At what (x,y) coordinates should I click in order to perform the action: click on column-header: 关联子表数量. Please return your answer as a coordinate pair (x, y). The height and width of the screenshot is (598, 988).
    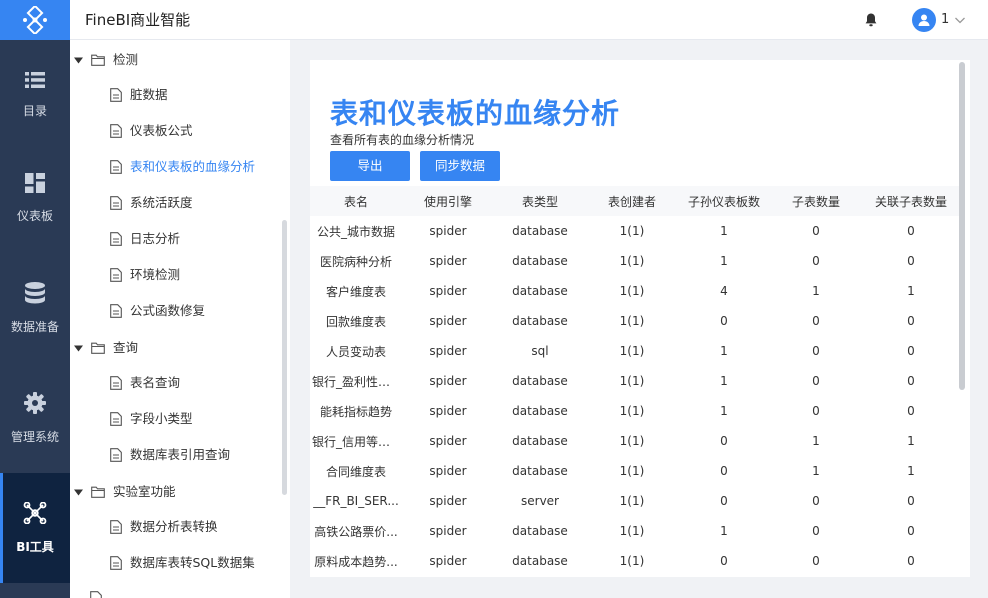
    Looking at the image, I should click on (911, 201).